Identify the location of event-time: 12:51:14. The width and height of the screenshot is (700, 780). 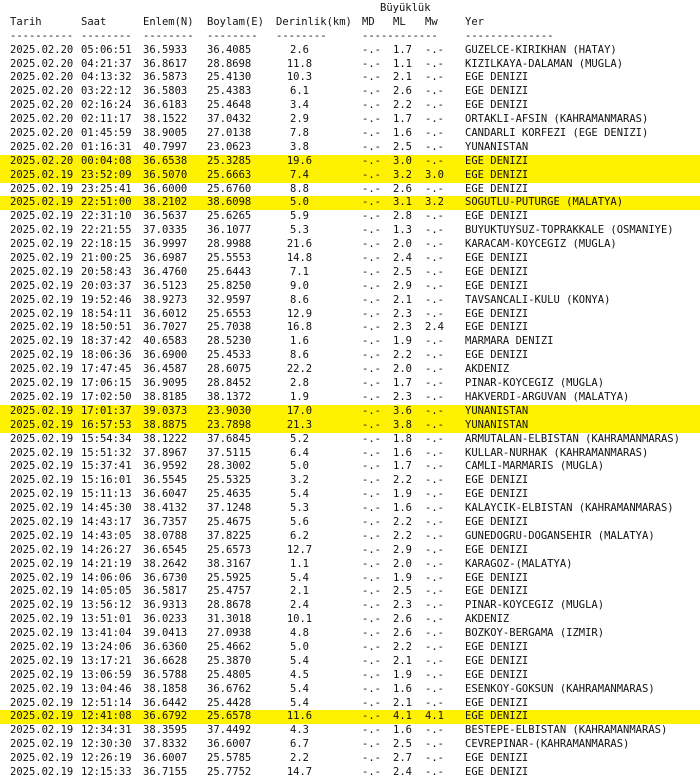
(106, 702).